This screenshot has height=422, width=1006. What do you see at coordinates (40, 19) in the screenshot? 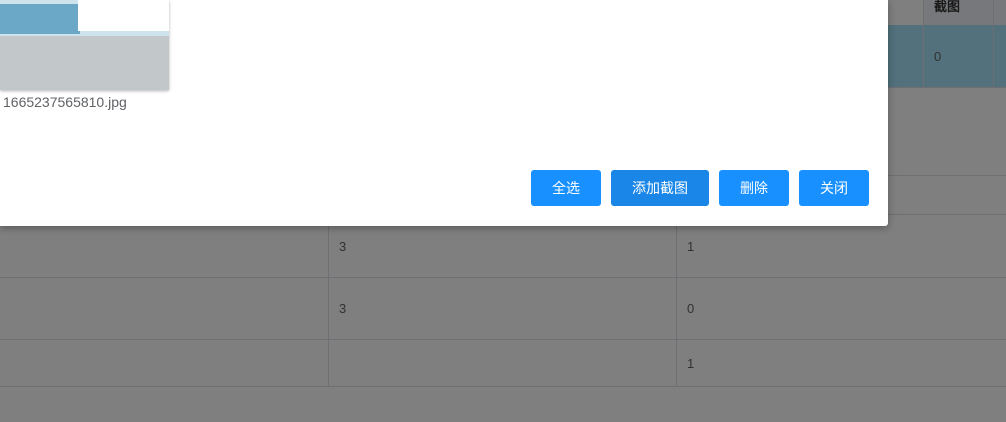
I see `thumbnail-band` at bounding box center [40, 19].